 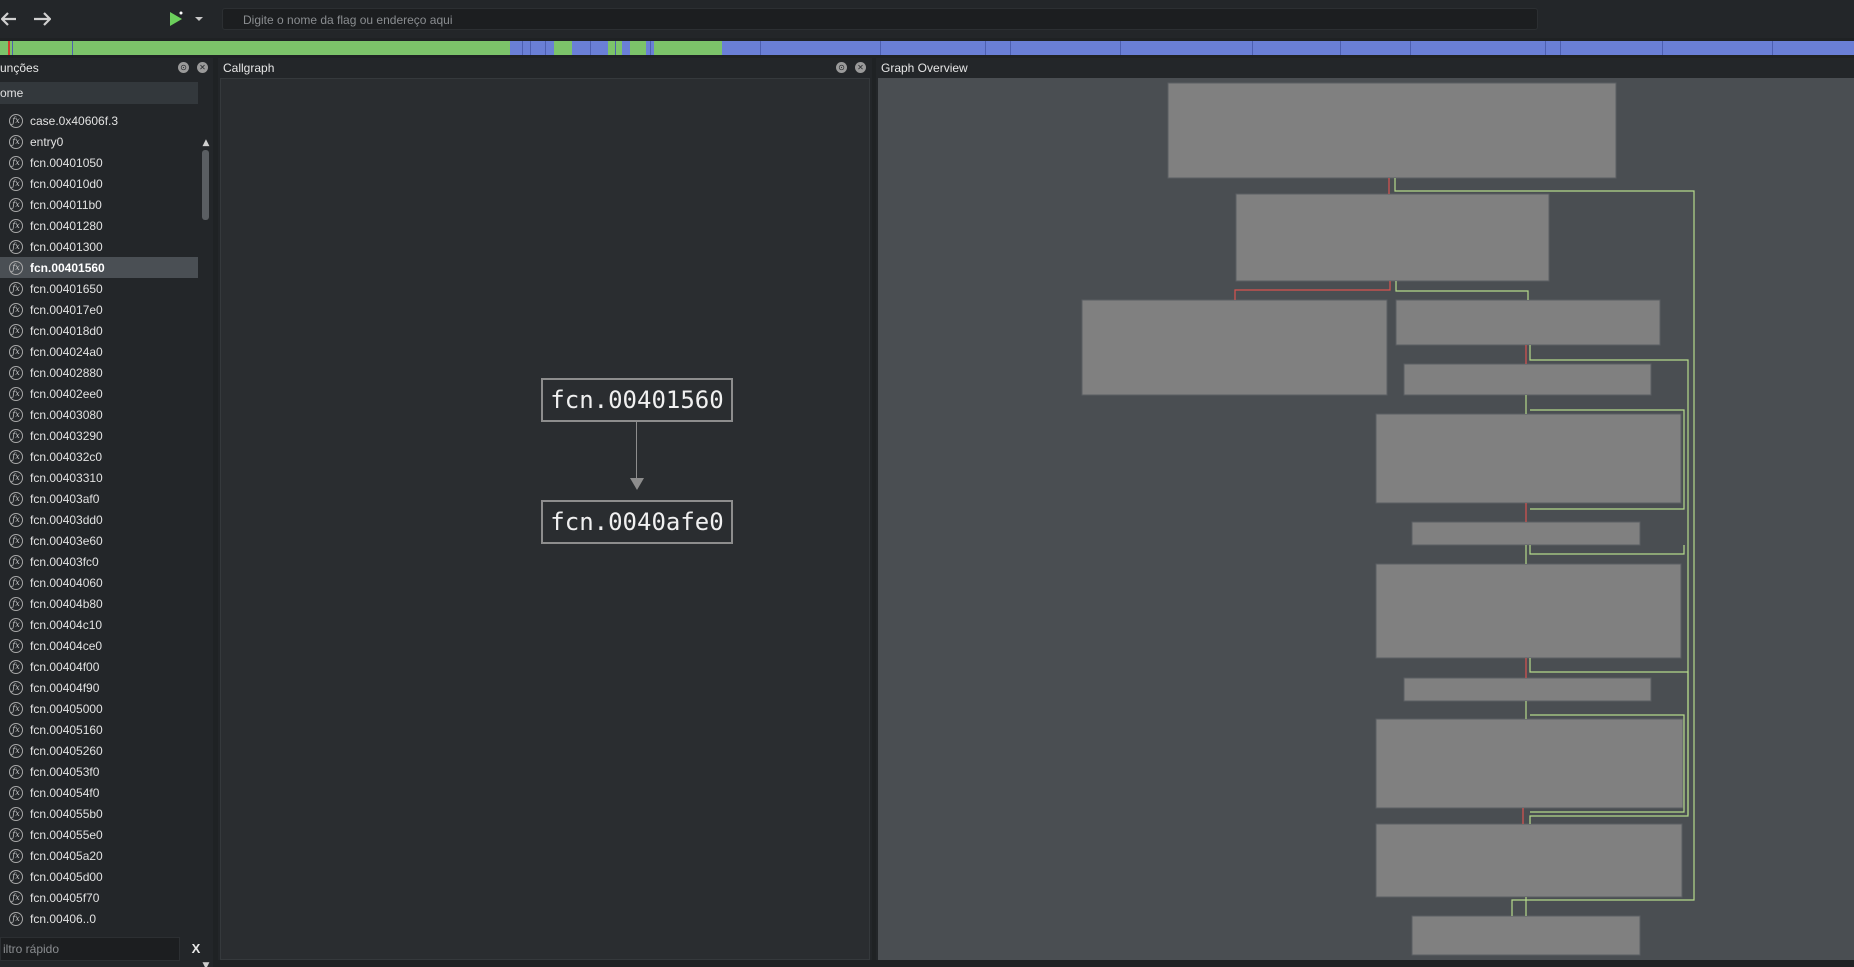 What do you see at coordinates (99, 183) in the screenshot?
I see `function-list-item: ƒx fcn.004010d0` at bounding box center [99, 183].